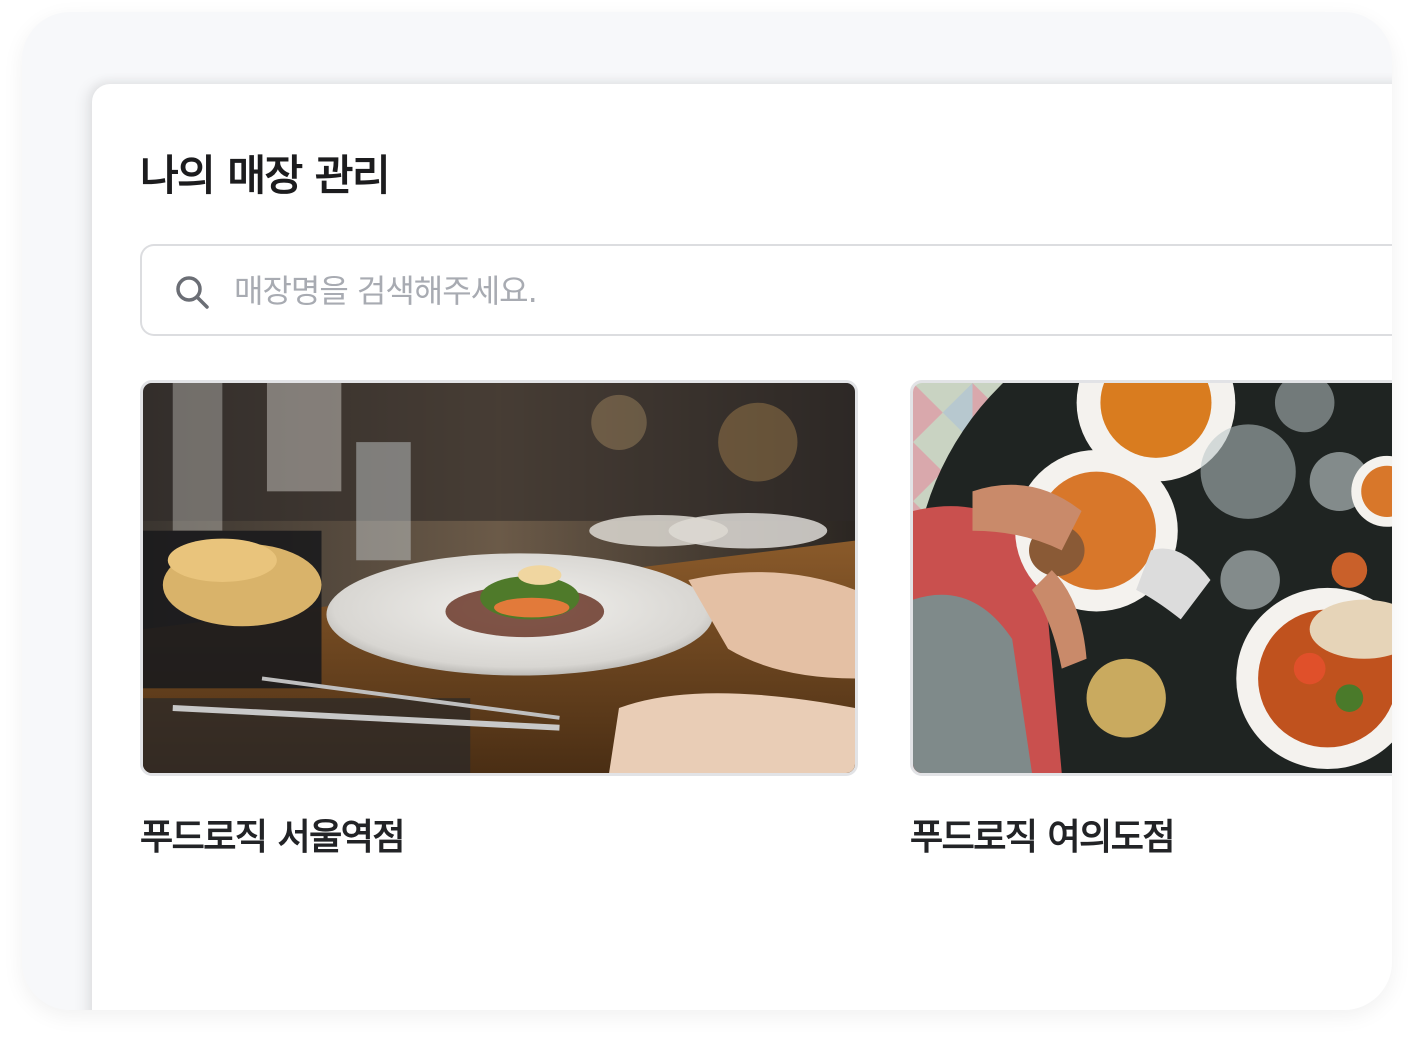 This screenshot has width=1414, height=1040. Describe the element at coordinates (273, 834) in the screenshot. I see `store-name: 푸드로직 서울역점` at that location.